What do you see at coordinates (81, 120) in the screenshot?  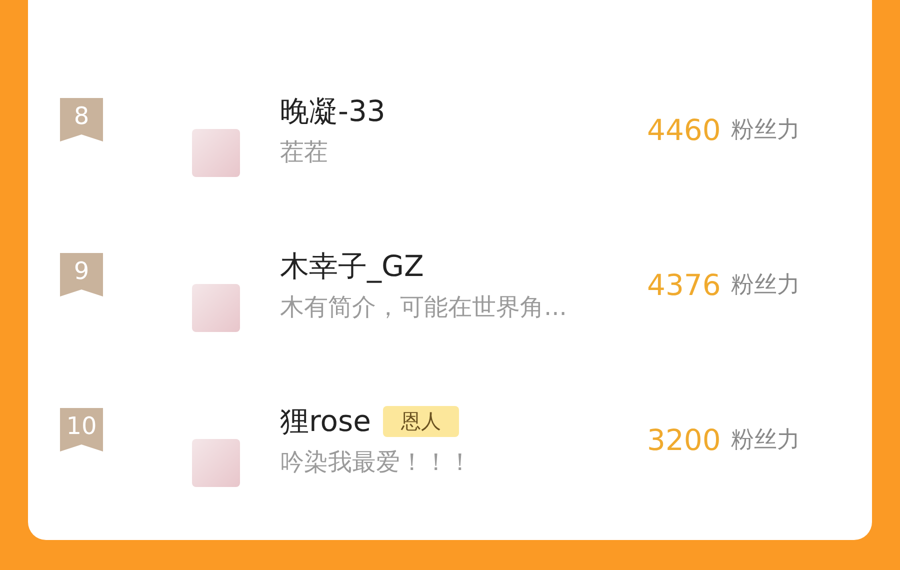 I see `rank-ribbon: 8` at bounding box center [81, 120].